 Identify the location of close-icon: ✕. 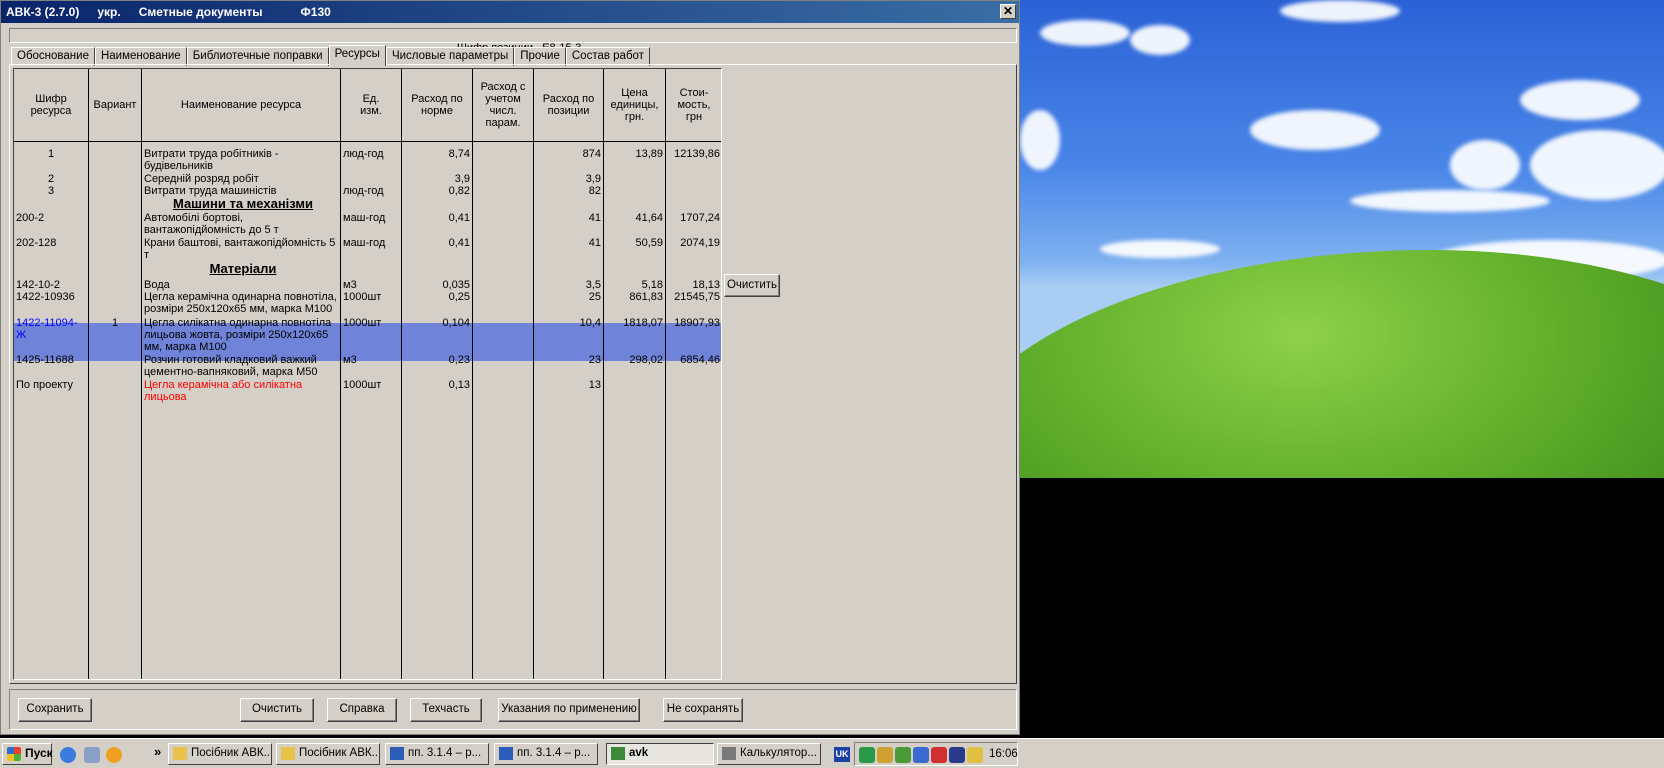
(1008, 11).